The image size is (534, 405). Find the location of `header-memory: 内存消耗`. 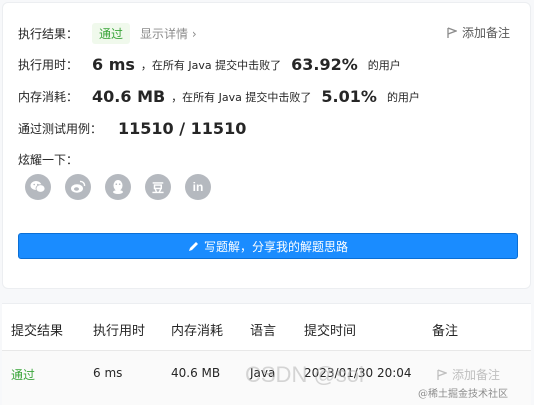

header-memory: 内存消耗 is located at coordinates (197, 331).